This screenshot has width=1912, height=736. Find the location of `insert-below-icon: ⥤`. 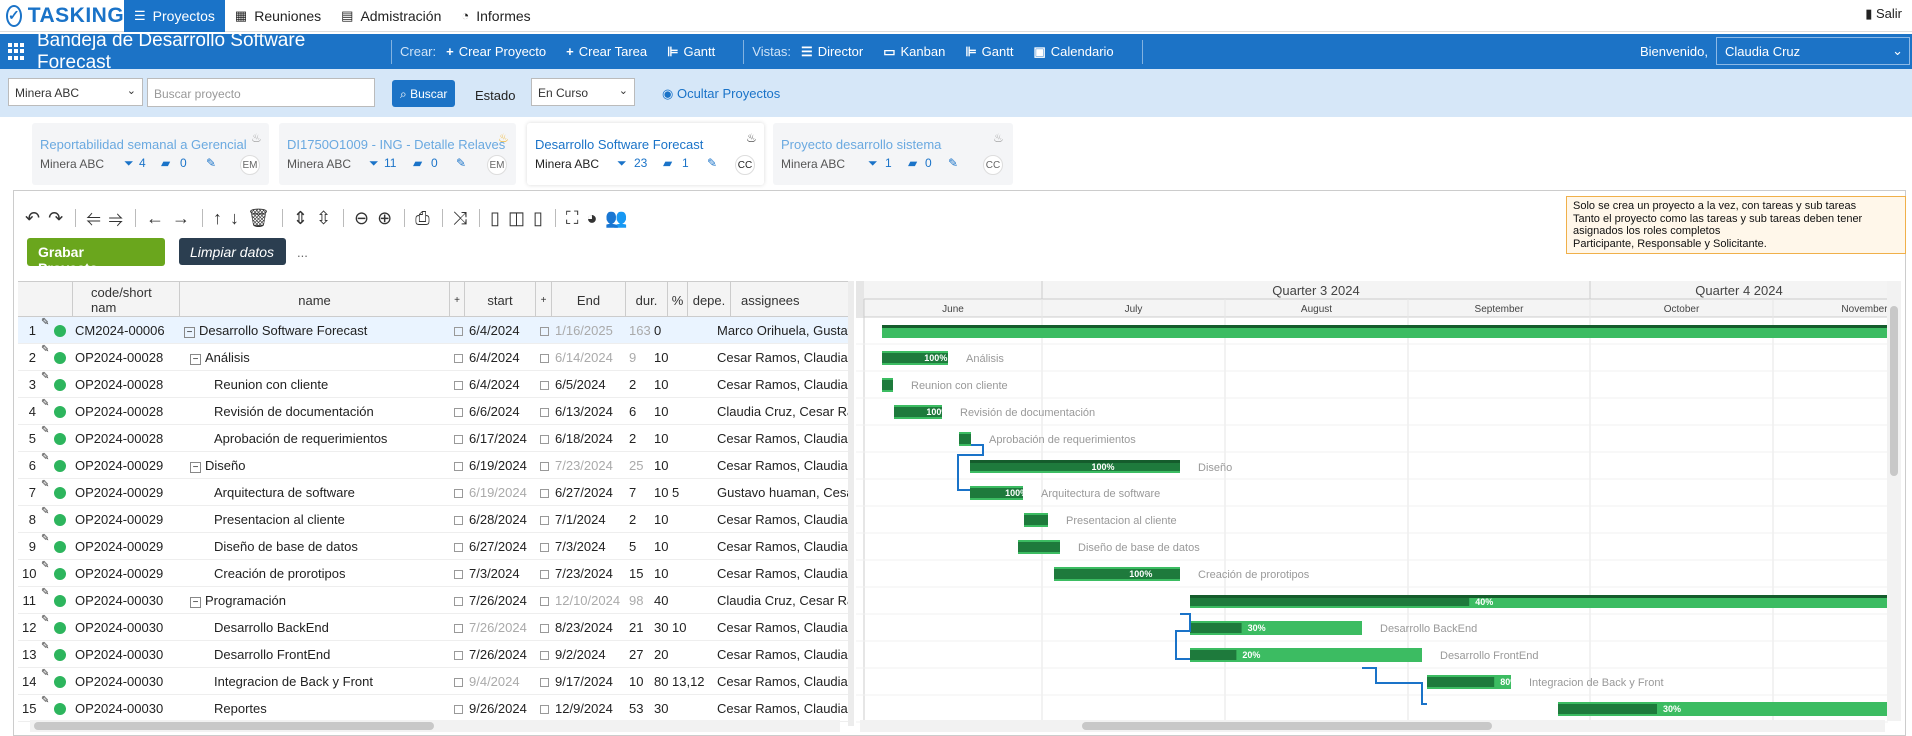

insert-below-icon: ⥤ is located at coordinates (116, 218).